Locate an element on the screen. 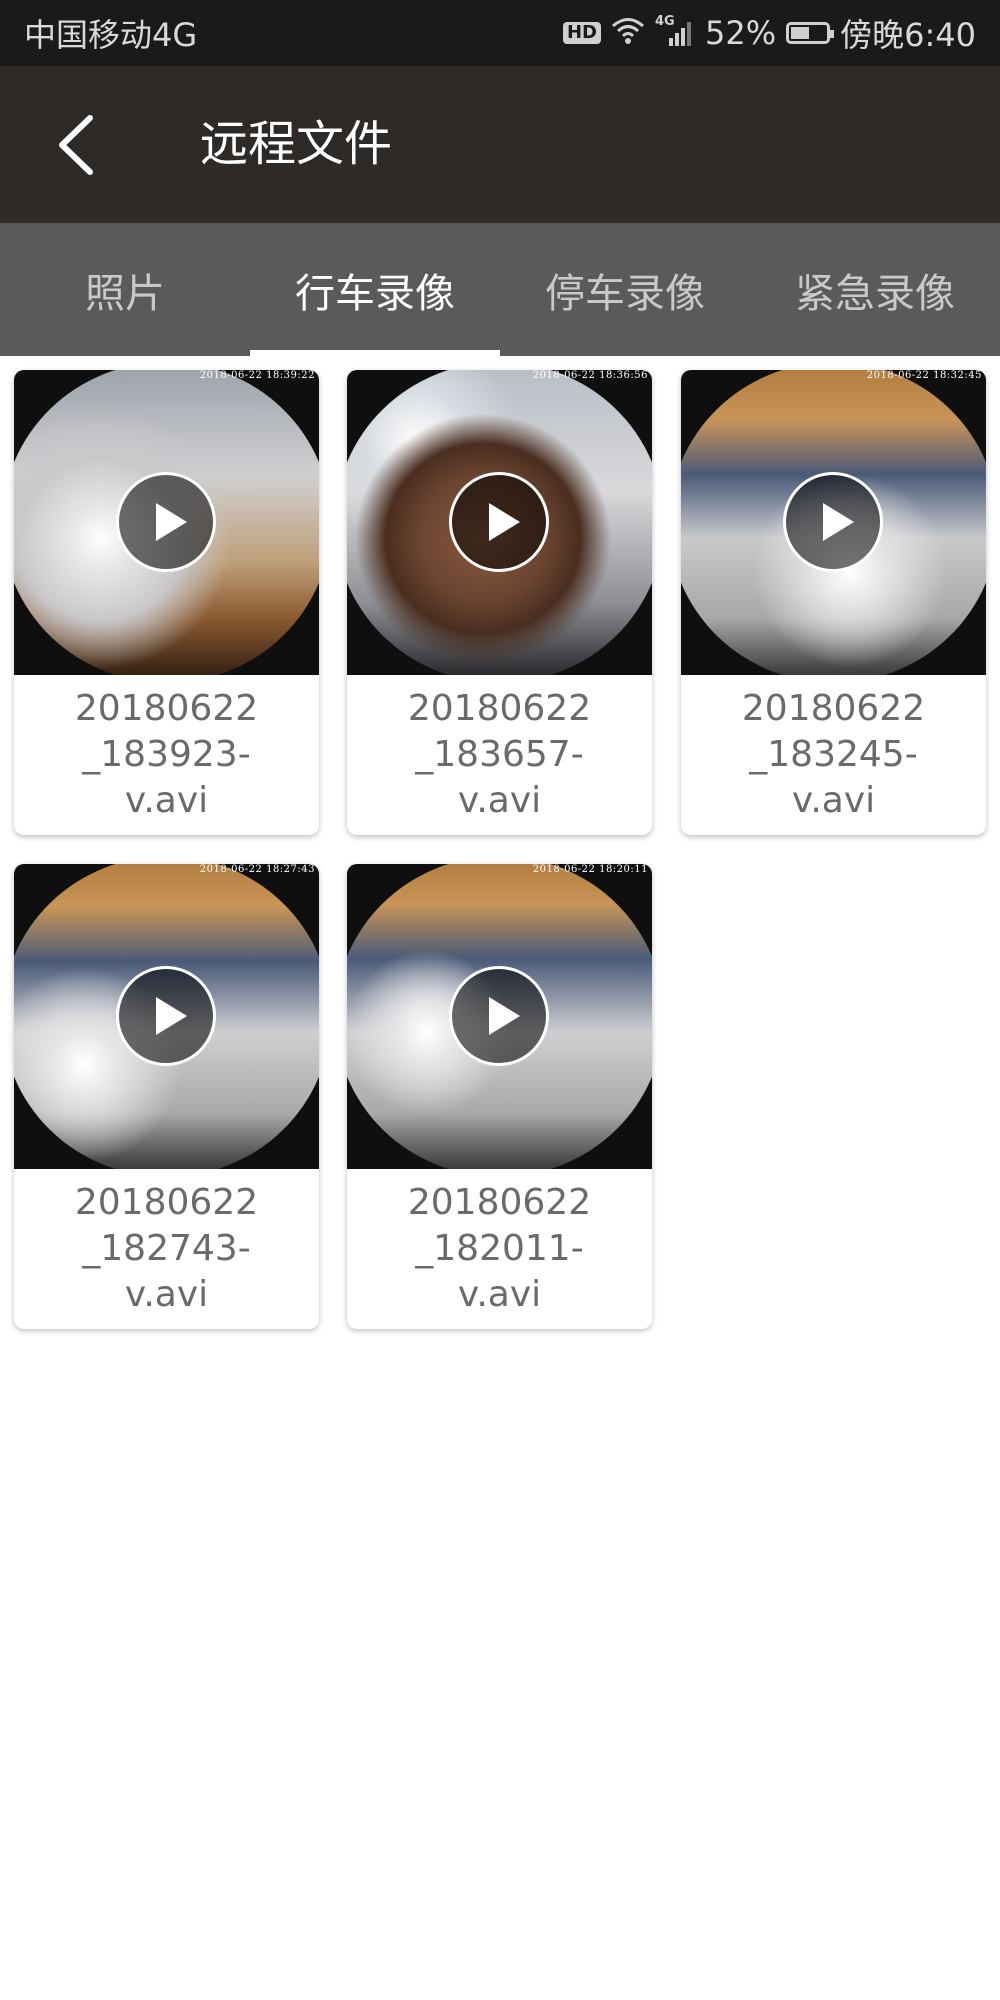 The height and width of the screenshot is (2000, 1000). video-thumbnail: 2018-06-22 18:20:11 is located at coordinates (499, 1016).